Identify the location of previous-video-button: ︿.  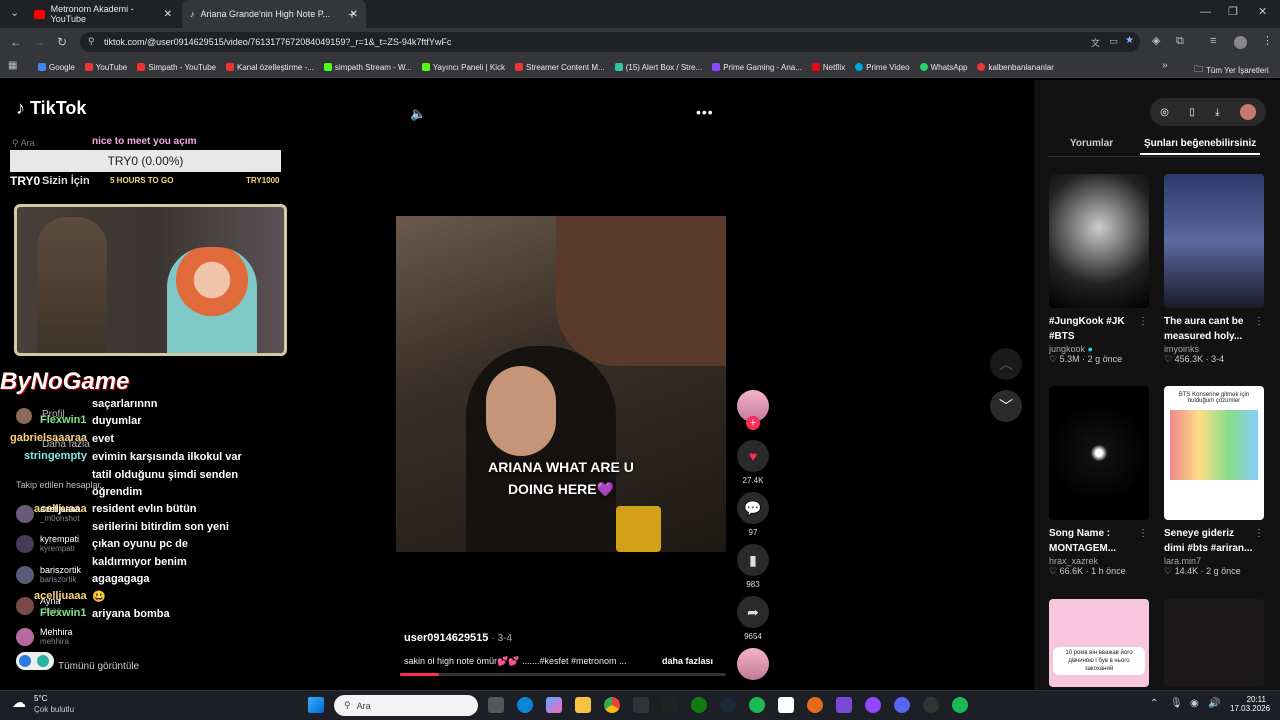
(1006, 364).